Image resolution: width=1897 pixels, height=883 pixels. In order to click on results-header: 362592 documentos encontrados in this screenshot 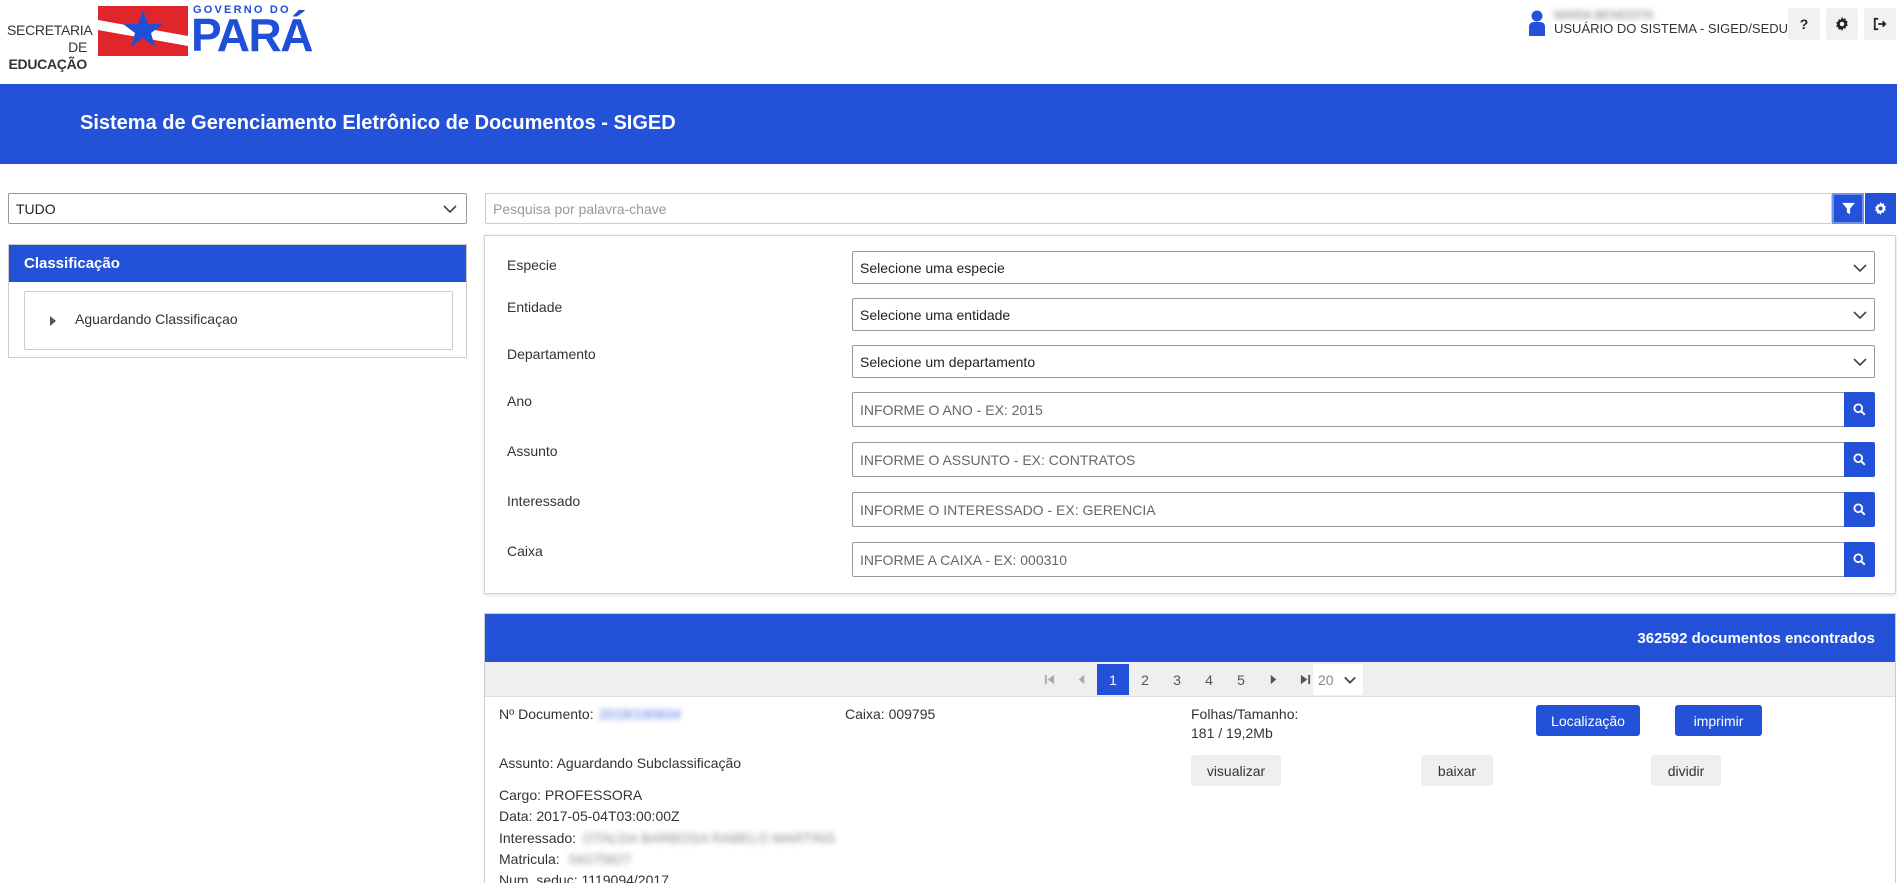, I will do `click(1190, 638)`.